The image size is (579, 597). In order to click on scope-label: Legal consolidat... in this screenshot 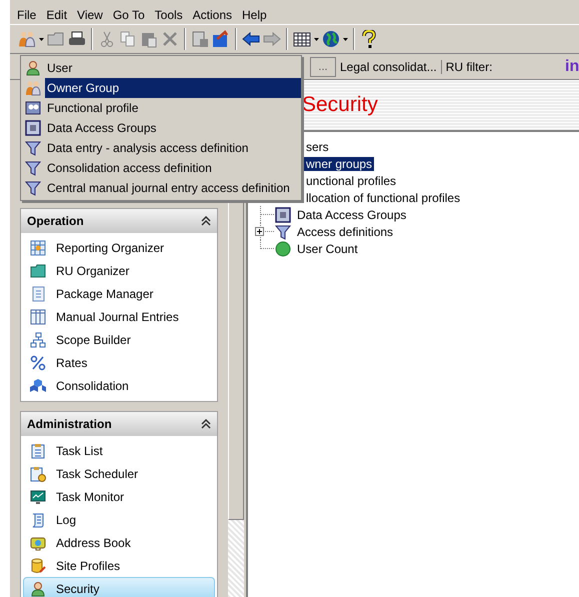, I will do `click(391, 67)`.